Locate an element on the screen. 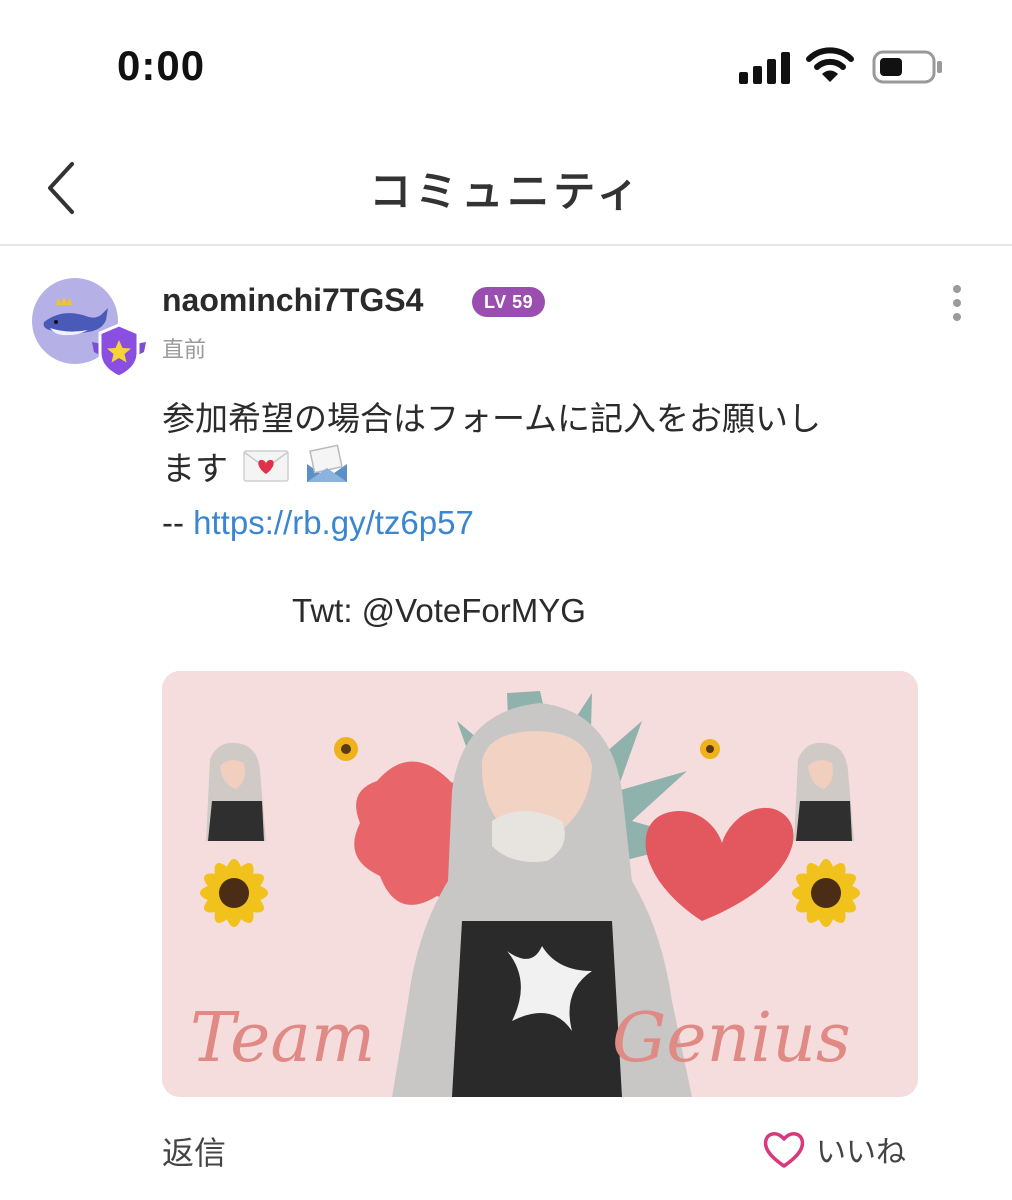  more-vertical-icon is located at coordinates (957, 303).